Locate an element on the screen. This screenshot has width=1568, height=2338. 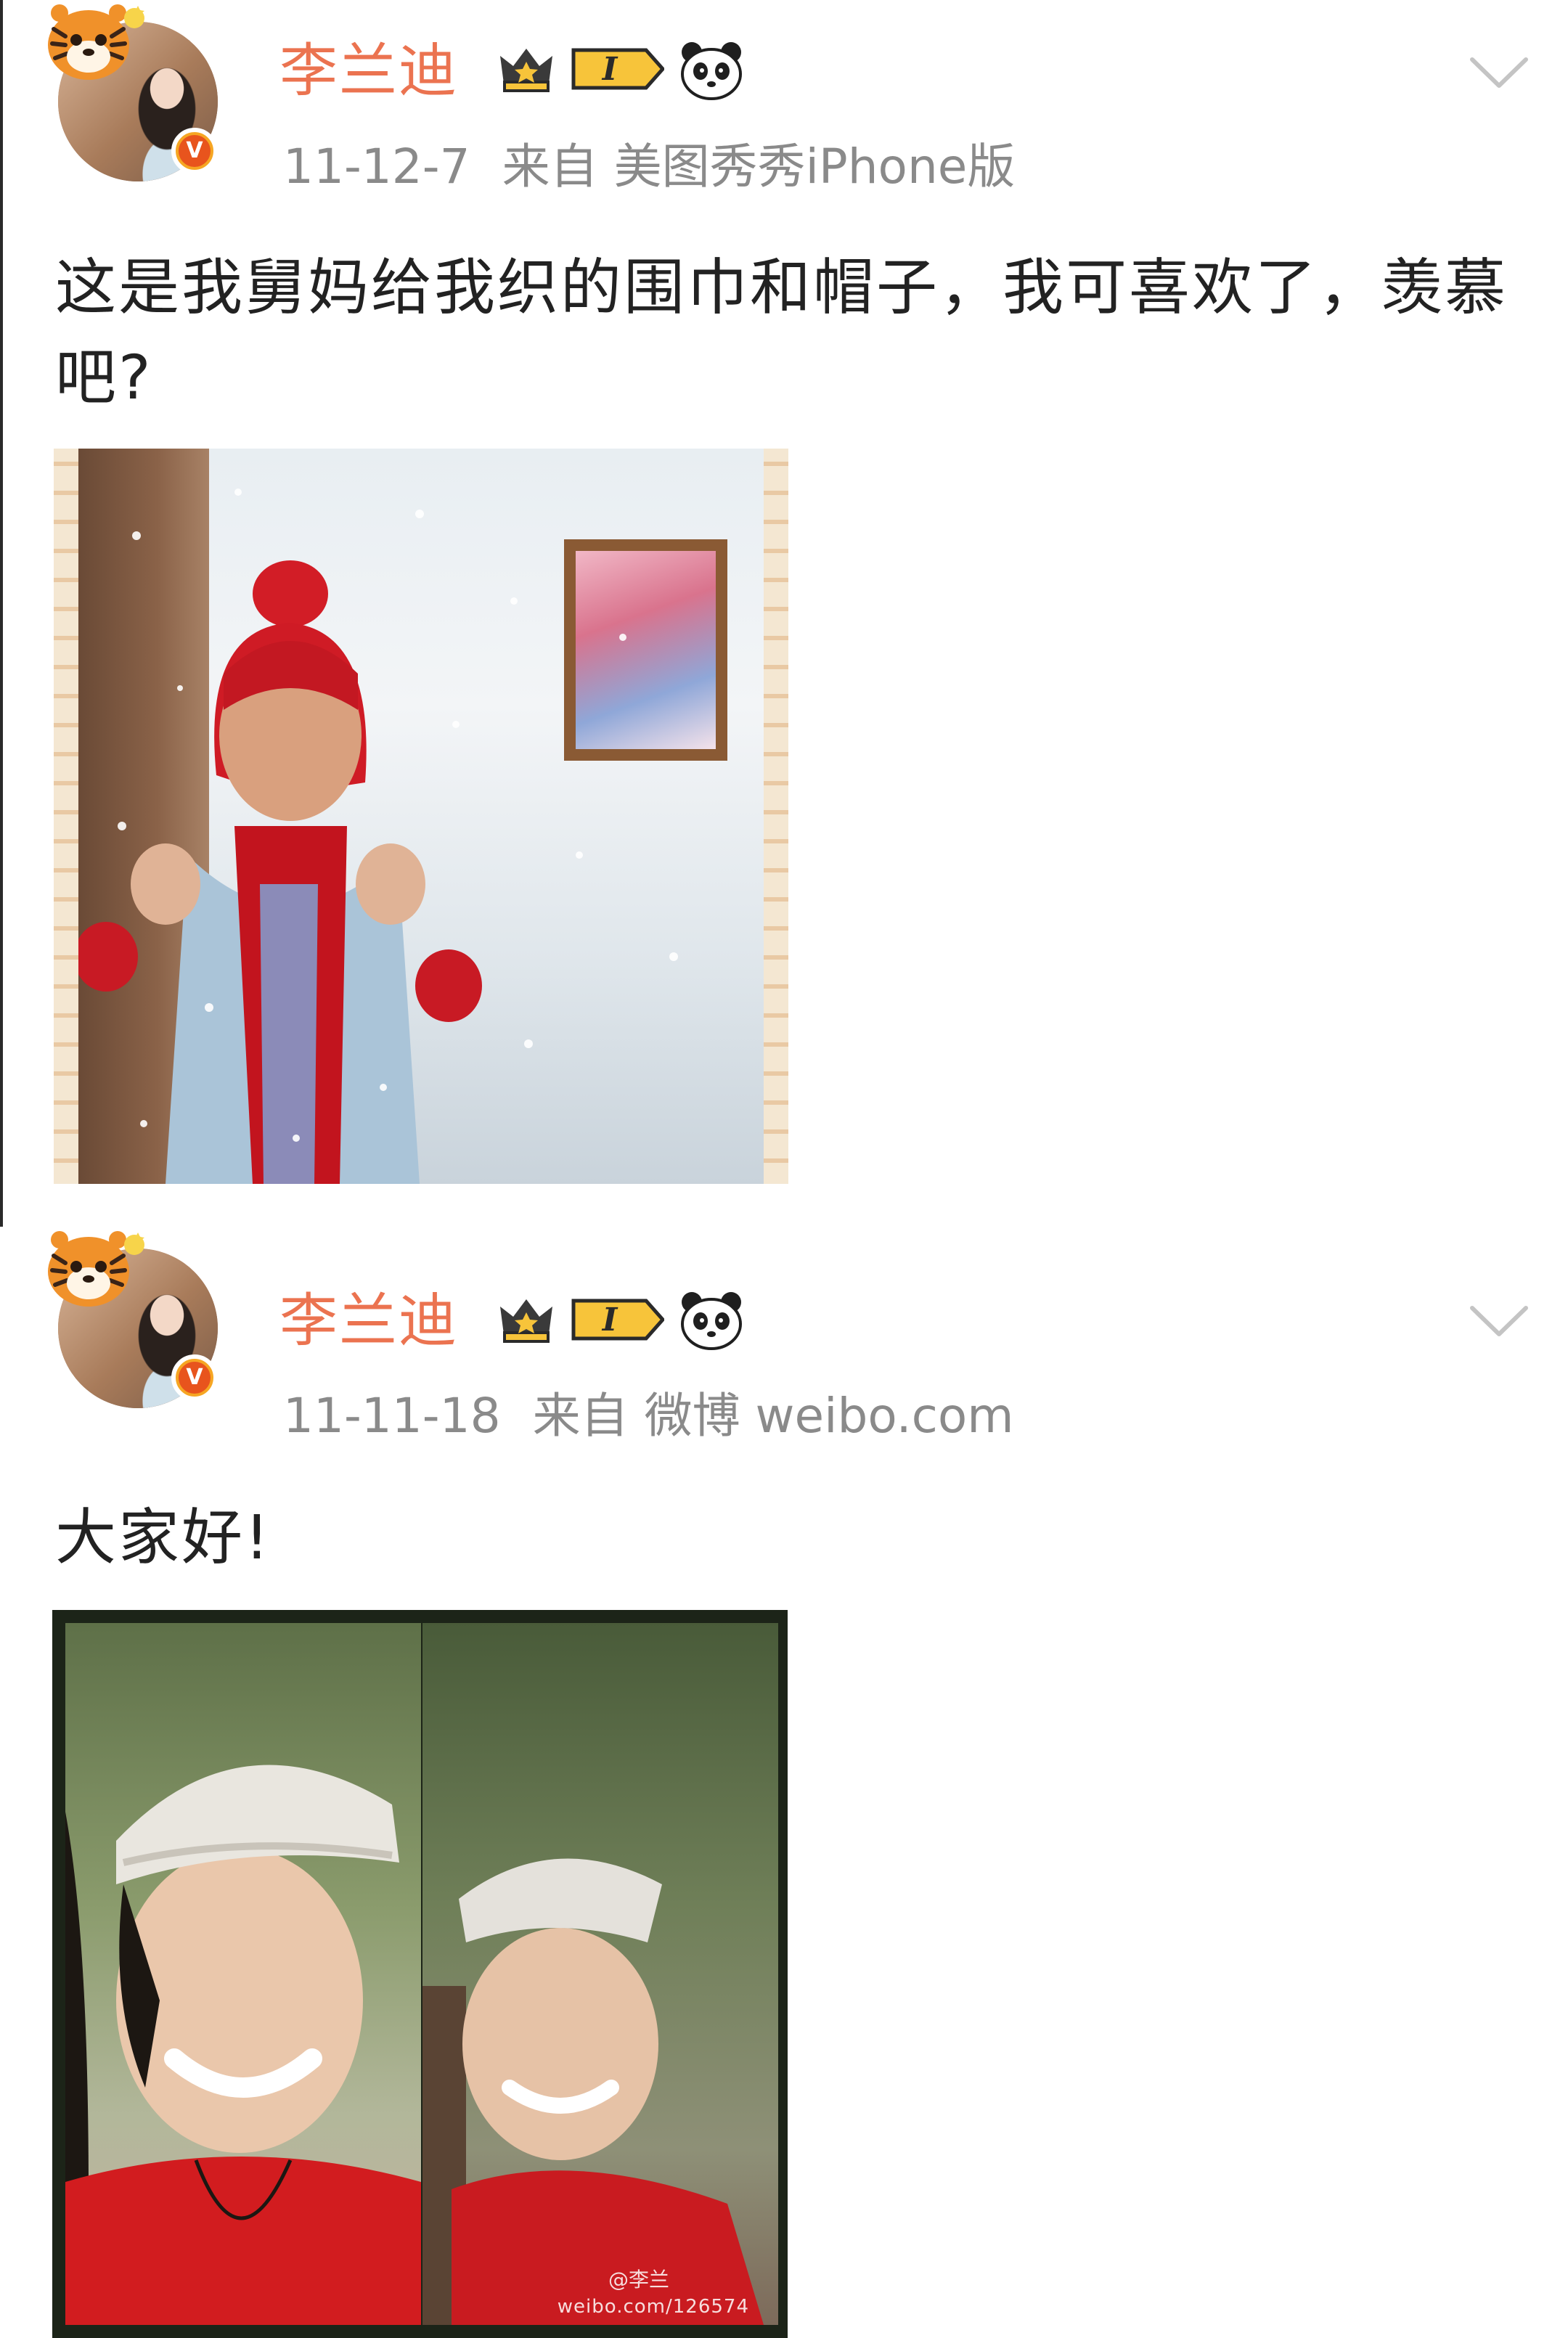
post-photo: @李兰 weibo.com/126574 is located at coordinates (420, 1974).